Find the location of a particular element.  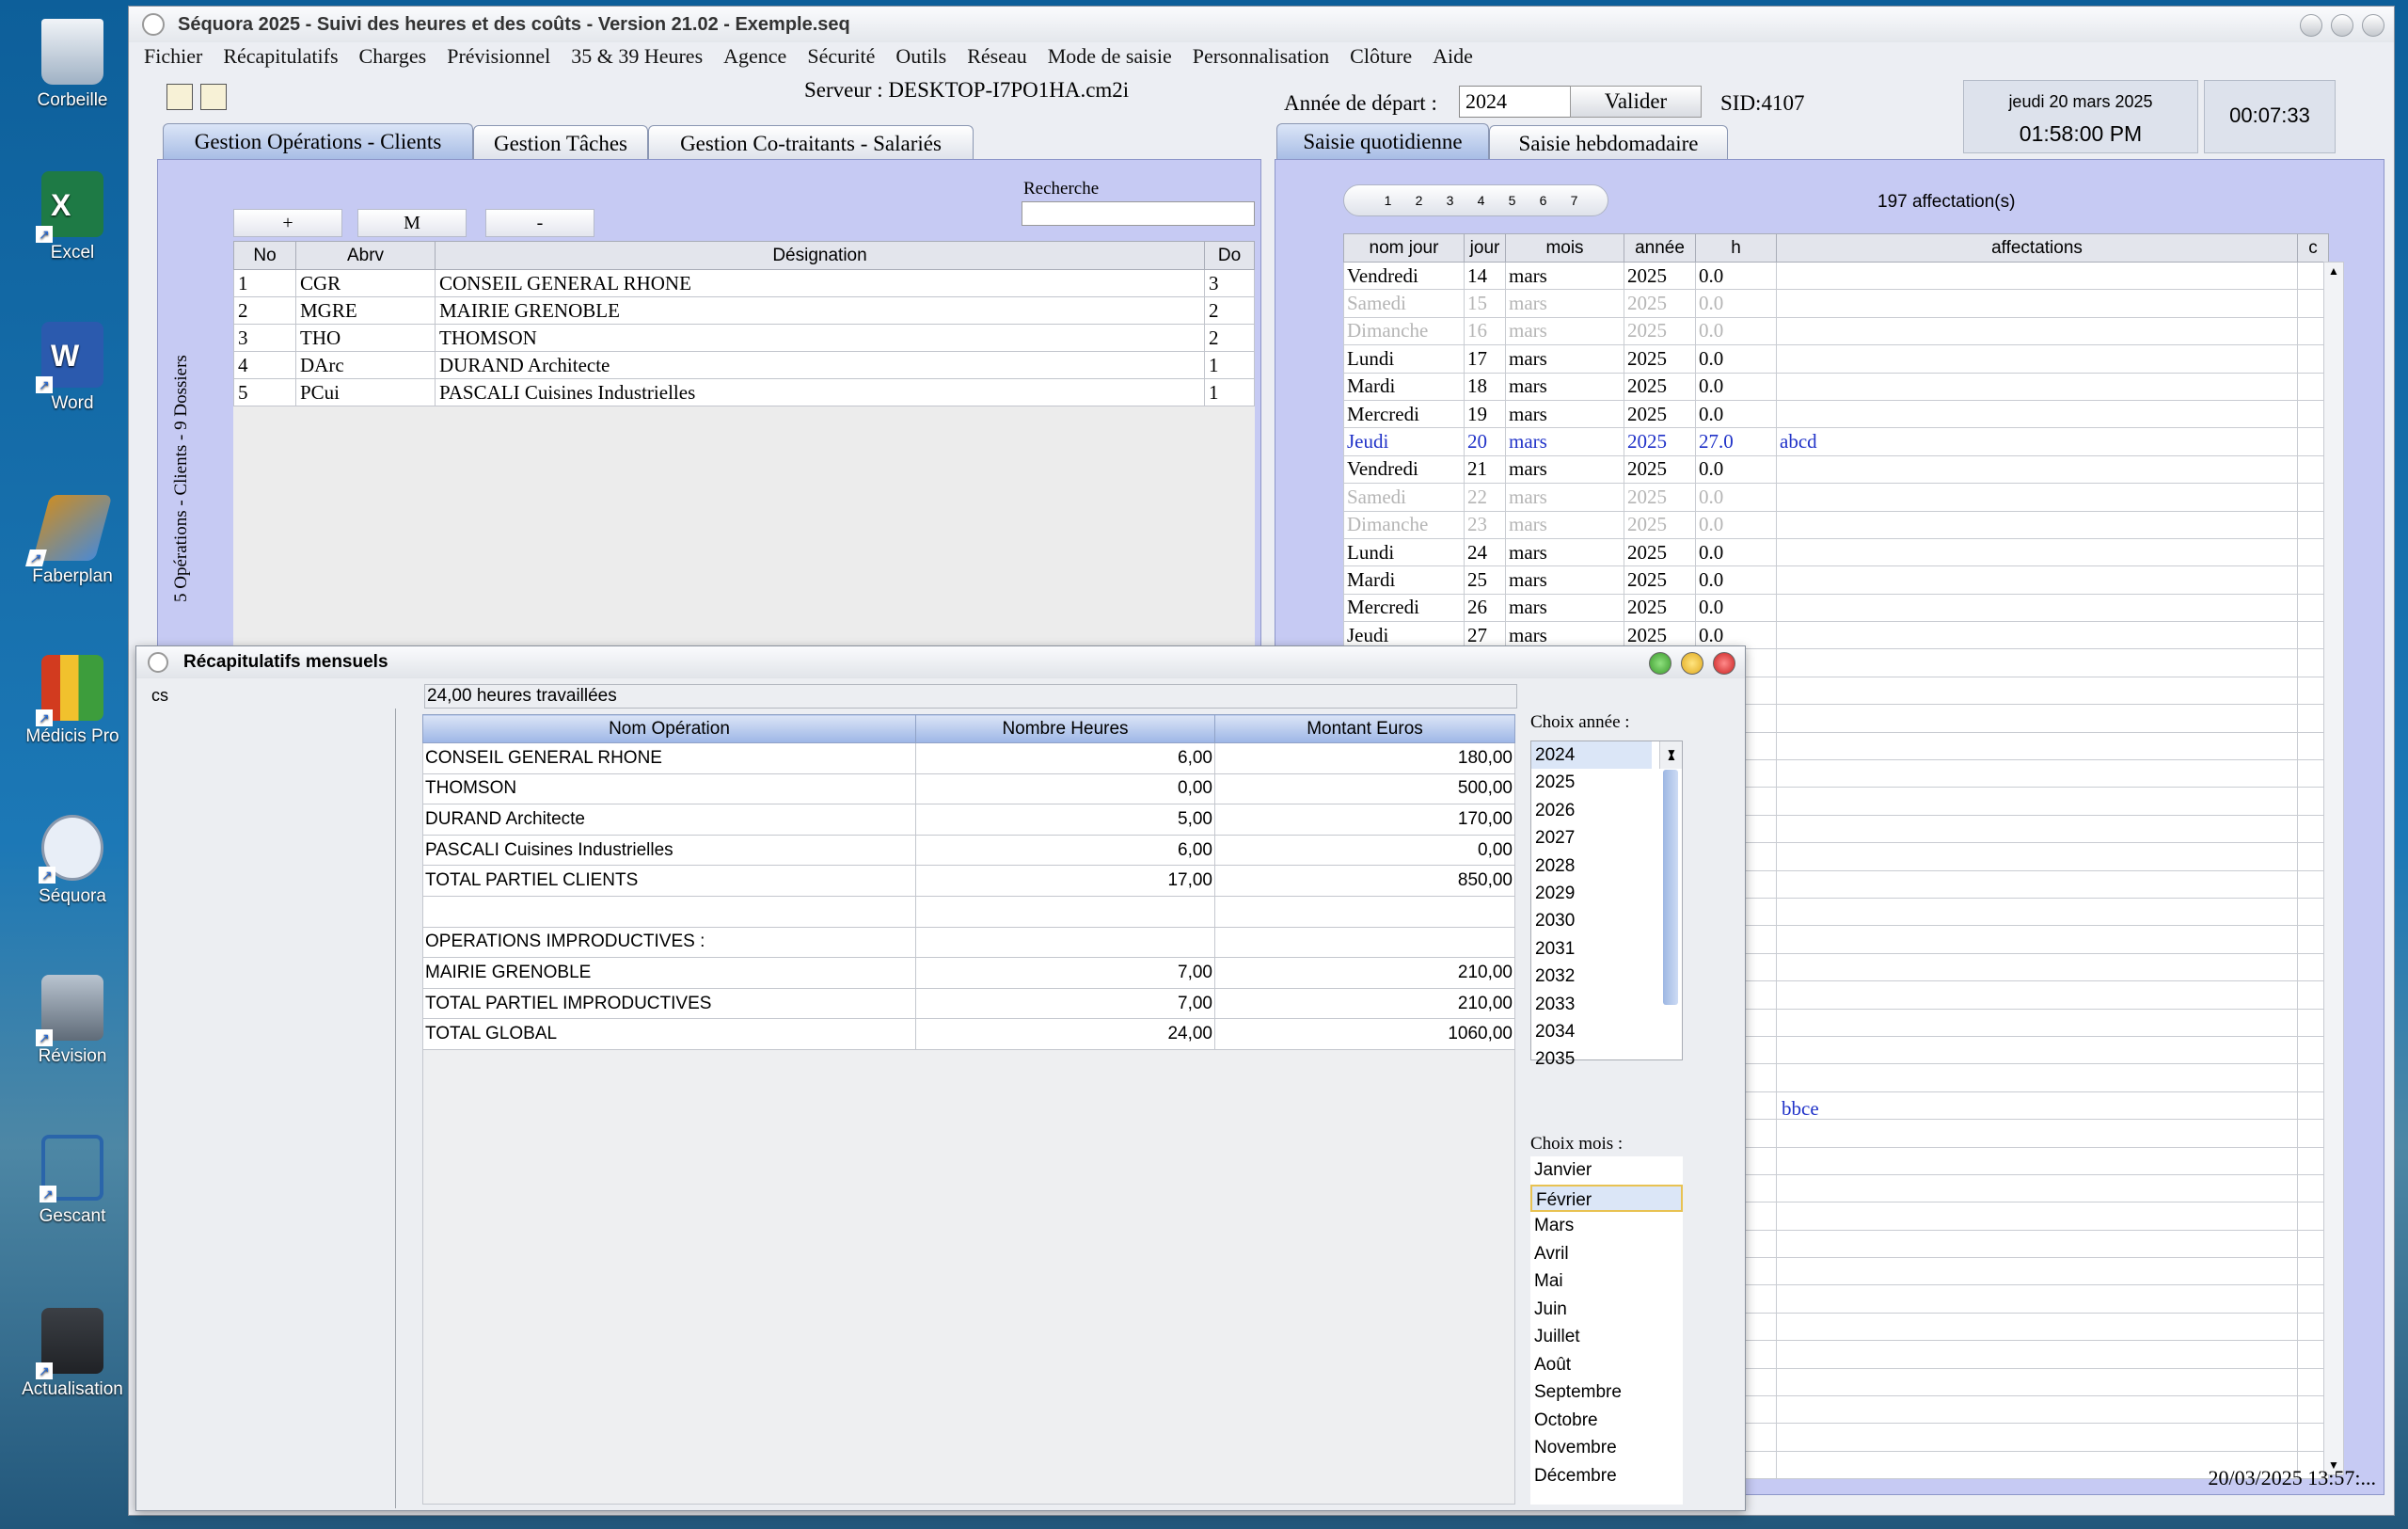

month-option: Février is located at coordinates (1606, 1198).